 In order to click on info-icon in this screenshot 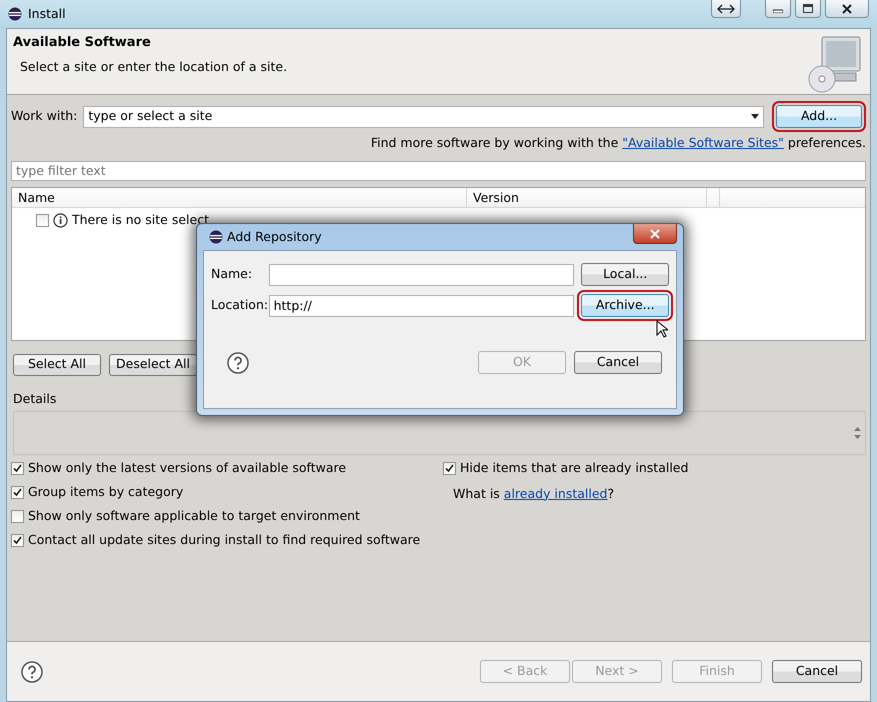, I will do `click(60, 220)`.